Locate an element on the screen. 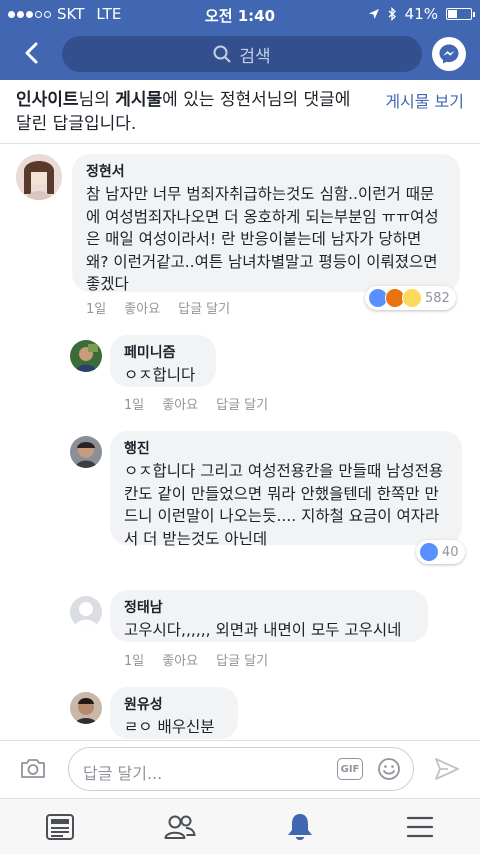  tab-news-feed is located at coordinates (60, 827).